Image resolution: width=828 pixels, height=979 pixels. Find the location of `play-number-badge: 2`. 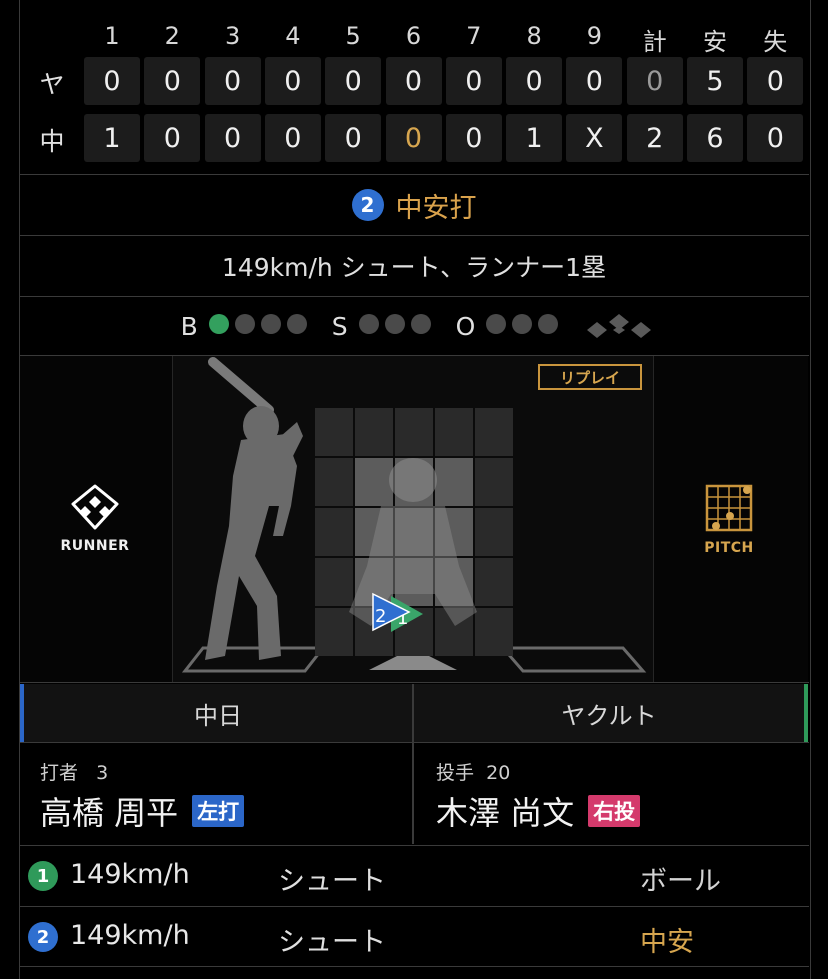

play-number-badge: 2 is located at coordinates (367, 205).